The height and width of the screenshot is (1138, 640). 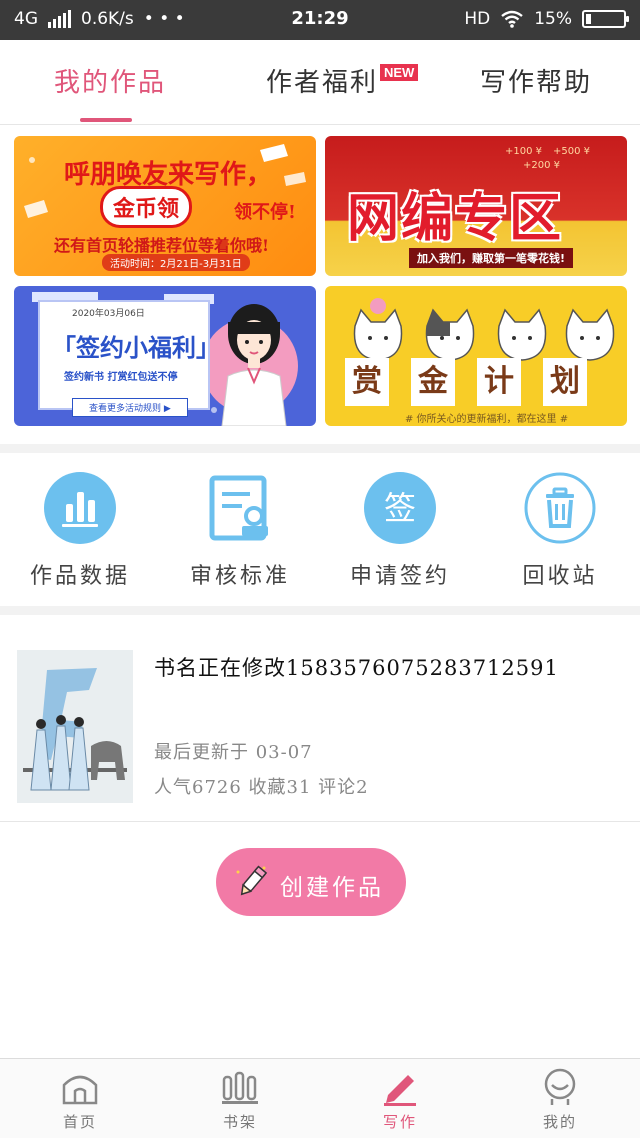 I want to click on bookshelf-icon, so click(x=240, y=1087).